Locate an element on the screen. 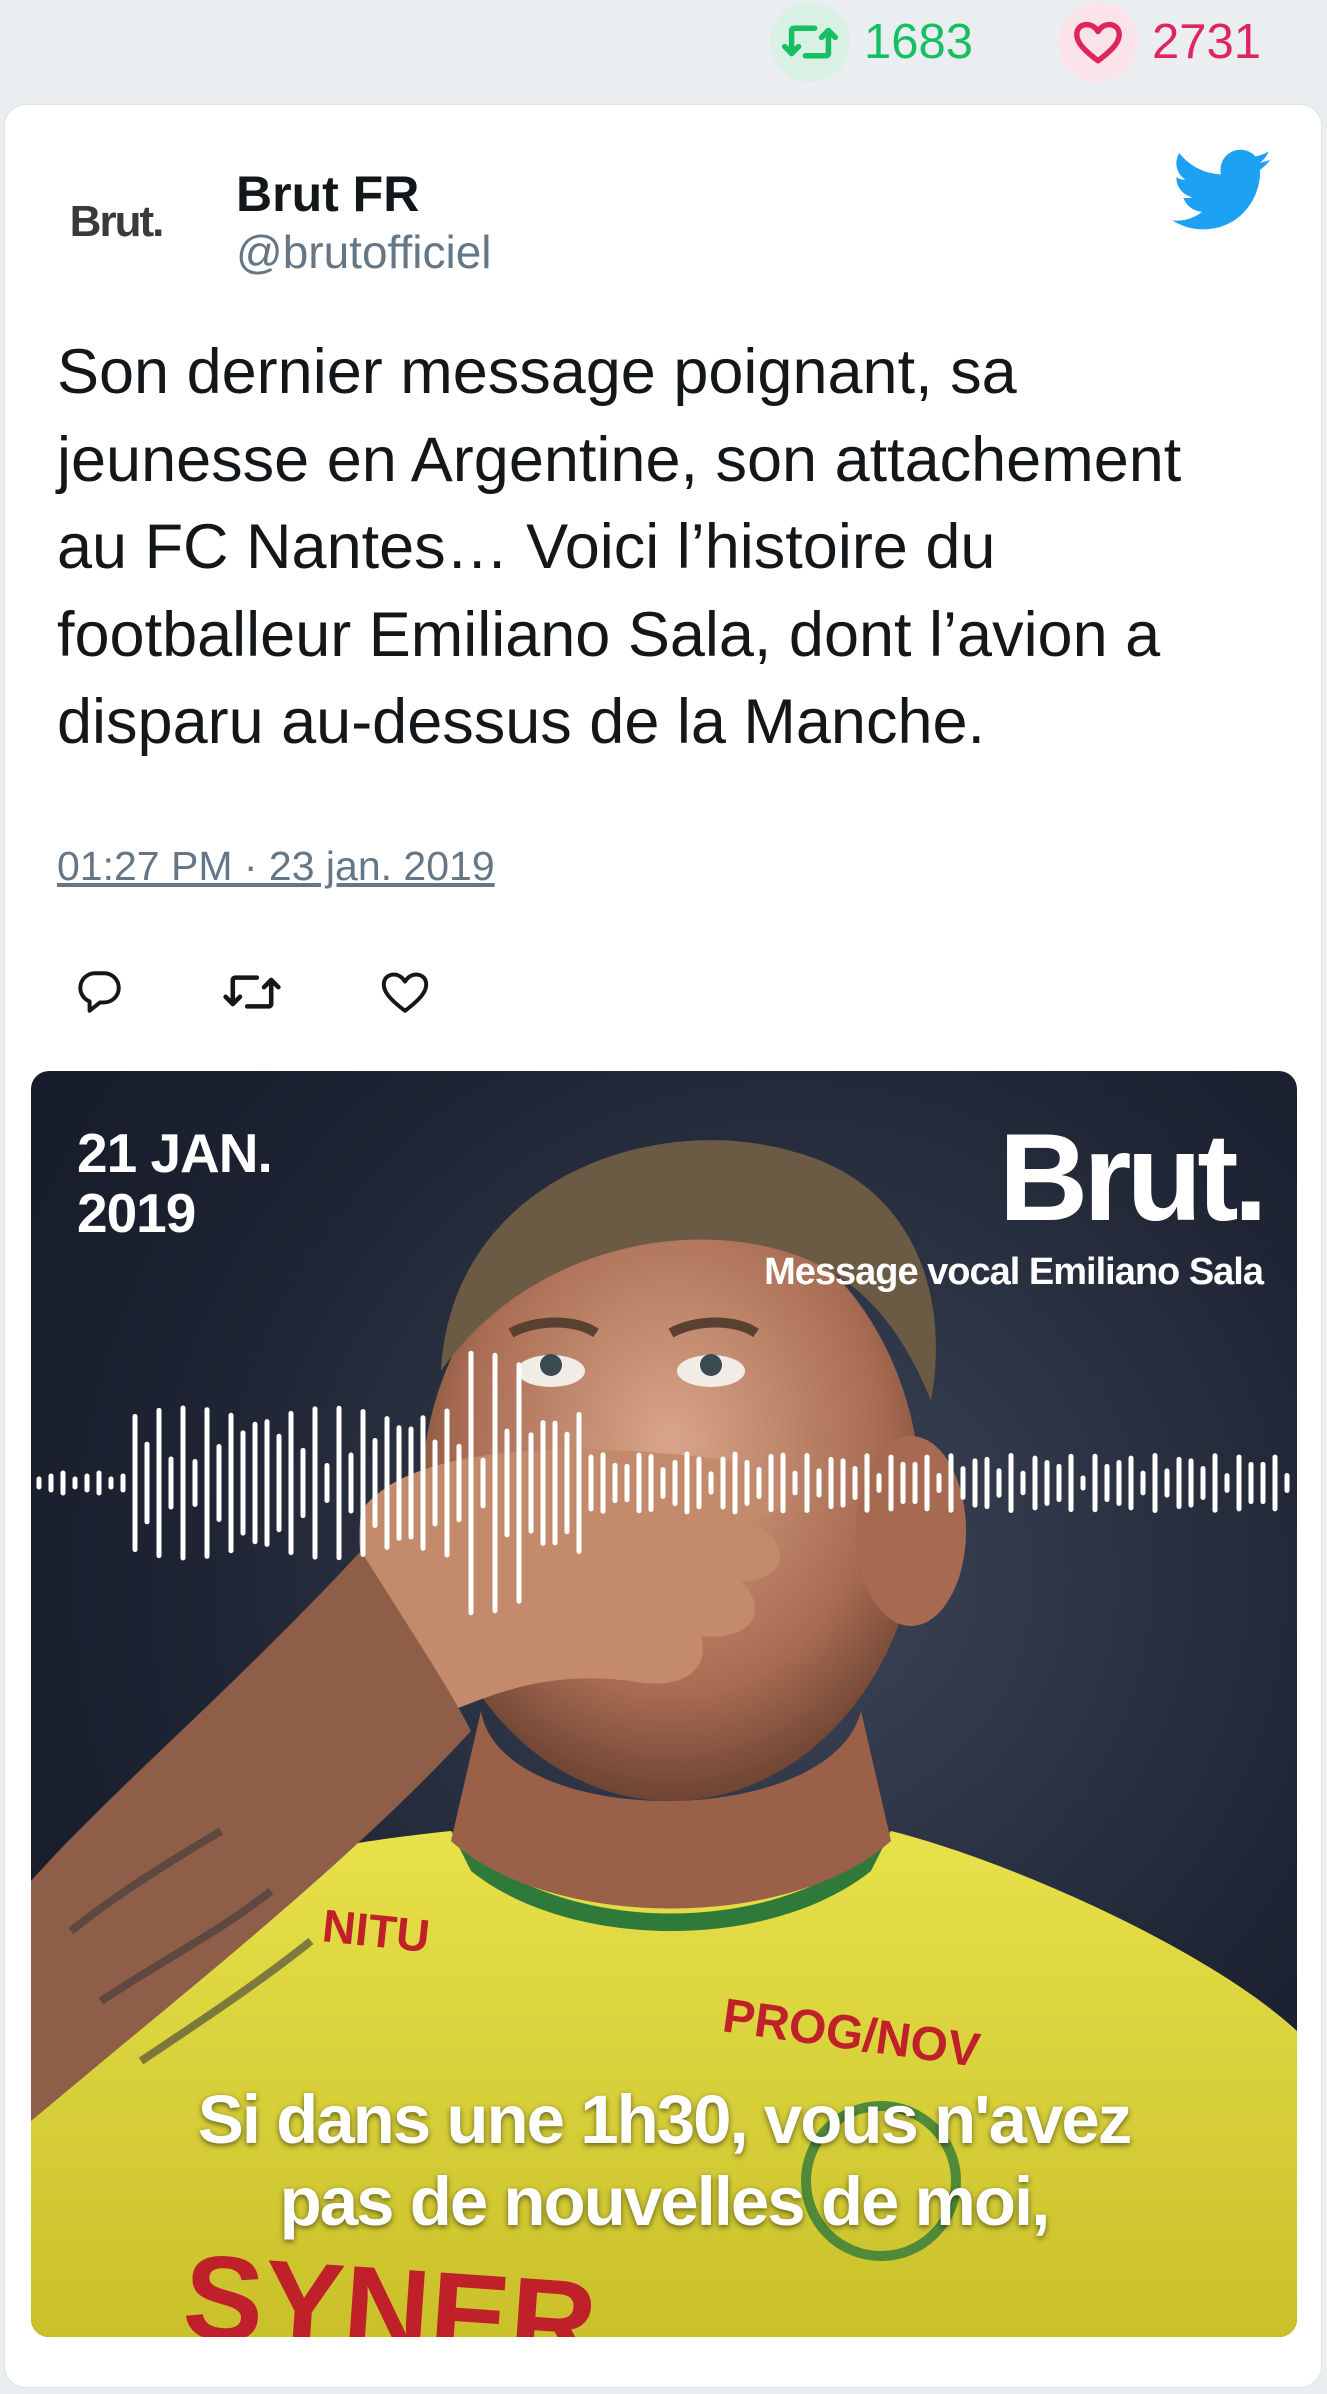 This screenshot has height=2394, width=1327. brand-logo: Brut. is located at coordinates (1133, 1178).